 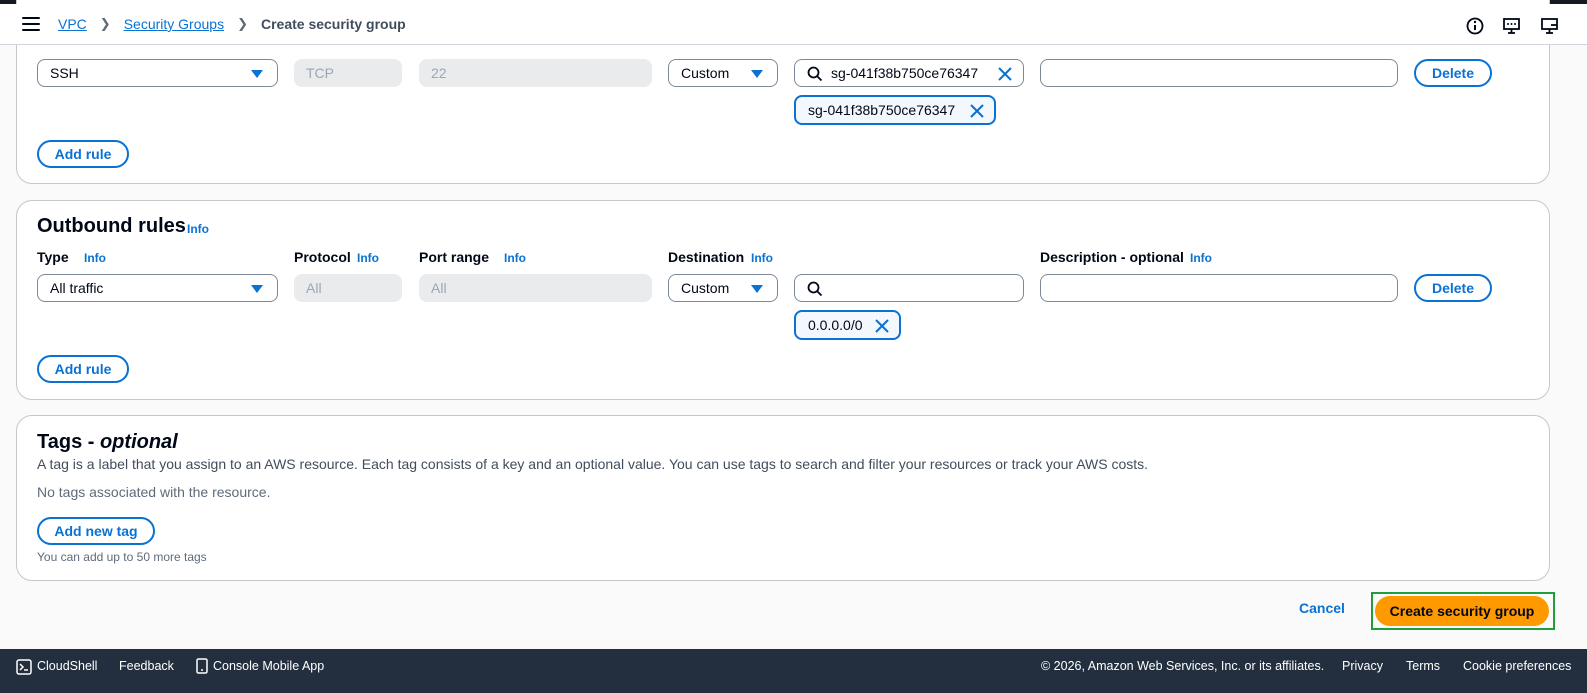 What do you see at coordinates (198, 229) in the screenshot?
I see `outbound-info-link: Info` at bounding box center [198, 229].